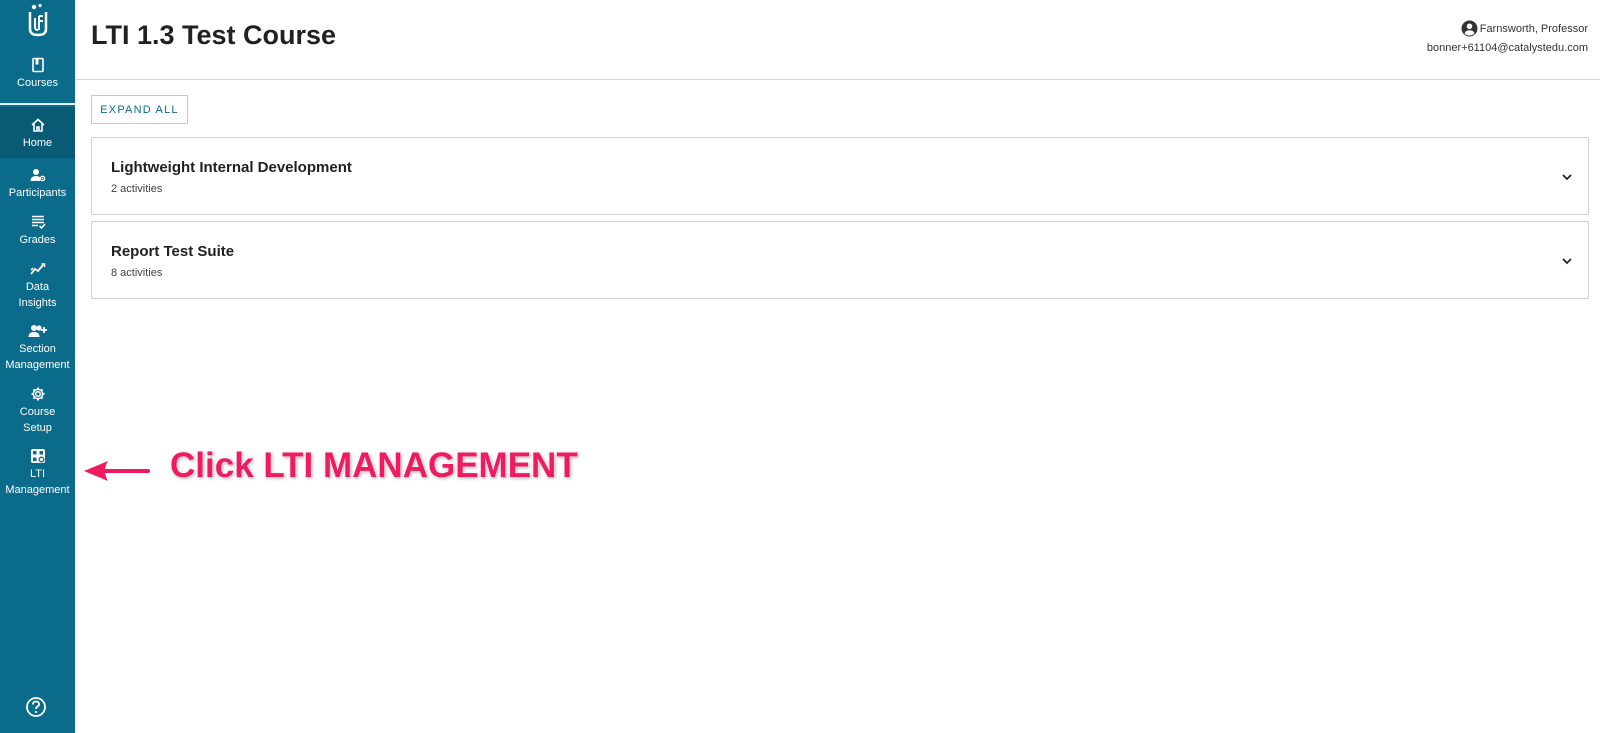 The height and width of the screenshot is (733, 1600). I want to click on book-icon, so click(37, 65).